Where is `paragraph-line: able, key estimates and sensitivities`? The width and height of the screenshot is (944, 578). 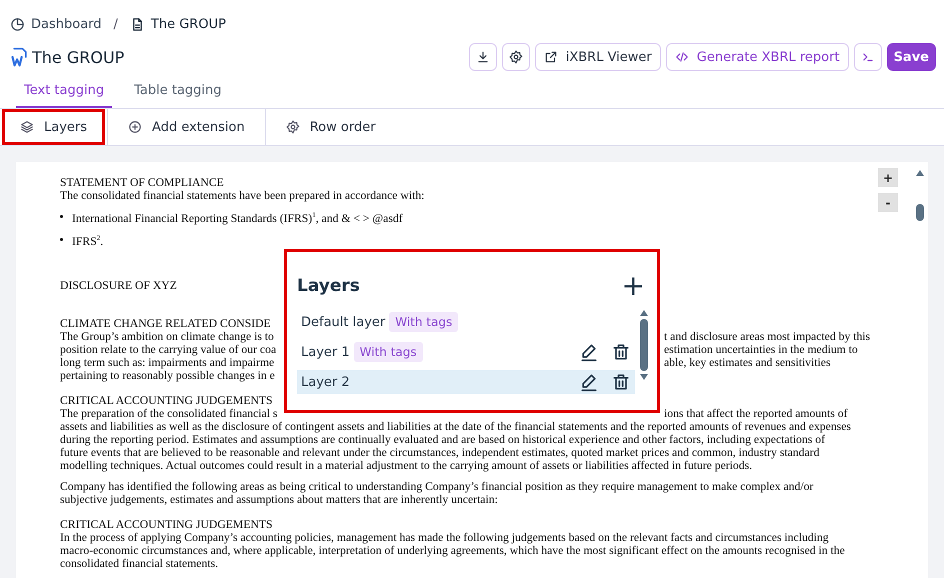
paragraph-line: able, key estimates and sensitivities is located at coordinates (747, 362).